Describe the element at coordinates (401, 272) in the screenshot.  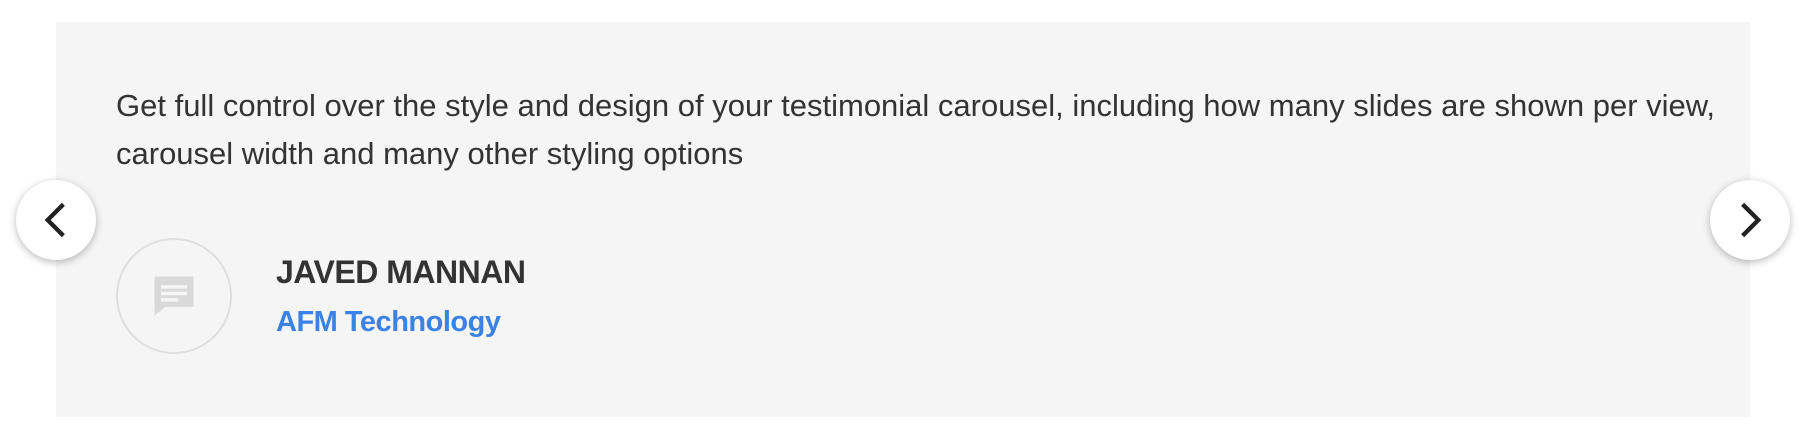
I see `author-name: JAVED MANNAN` at that location.